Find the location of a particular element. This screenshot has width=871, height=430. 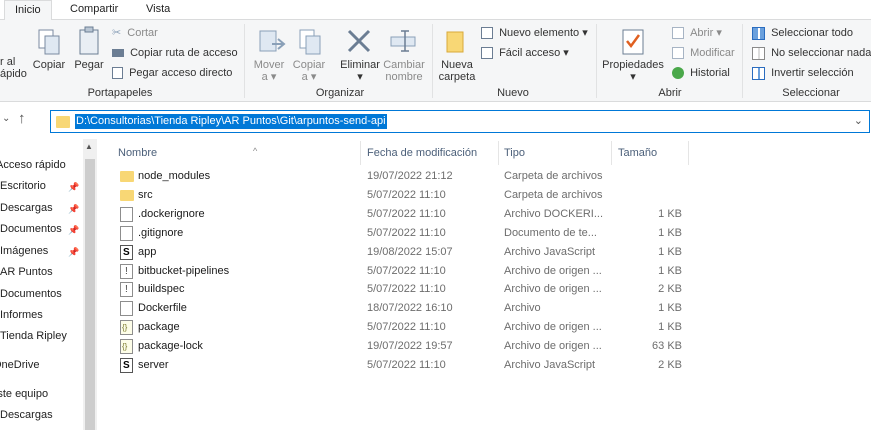

sidebar-item-escritorio: Escritorio is located at coordinates (23, 186).